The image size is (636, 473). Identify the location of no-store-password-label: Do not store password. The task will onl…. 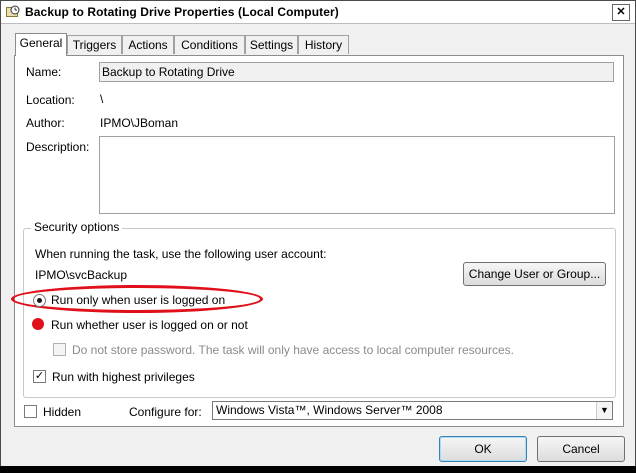
(293, 350).